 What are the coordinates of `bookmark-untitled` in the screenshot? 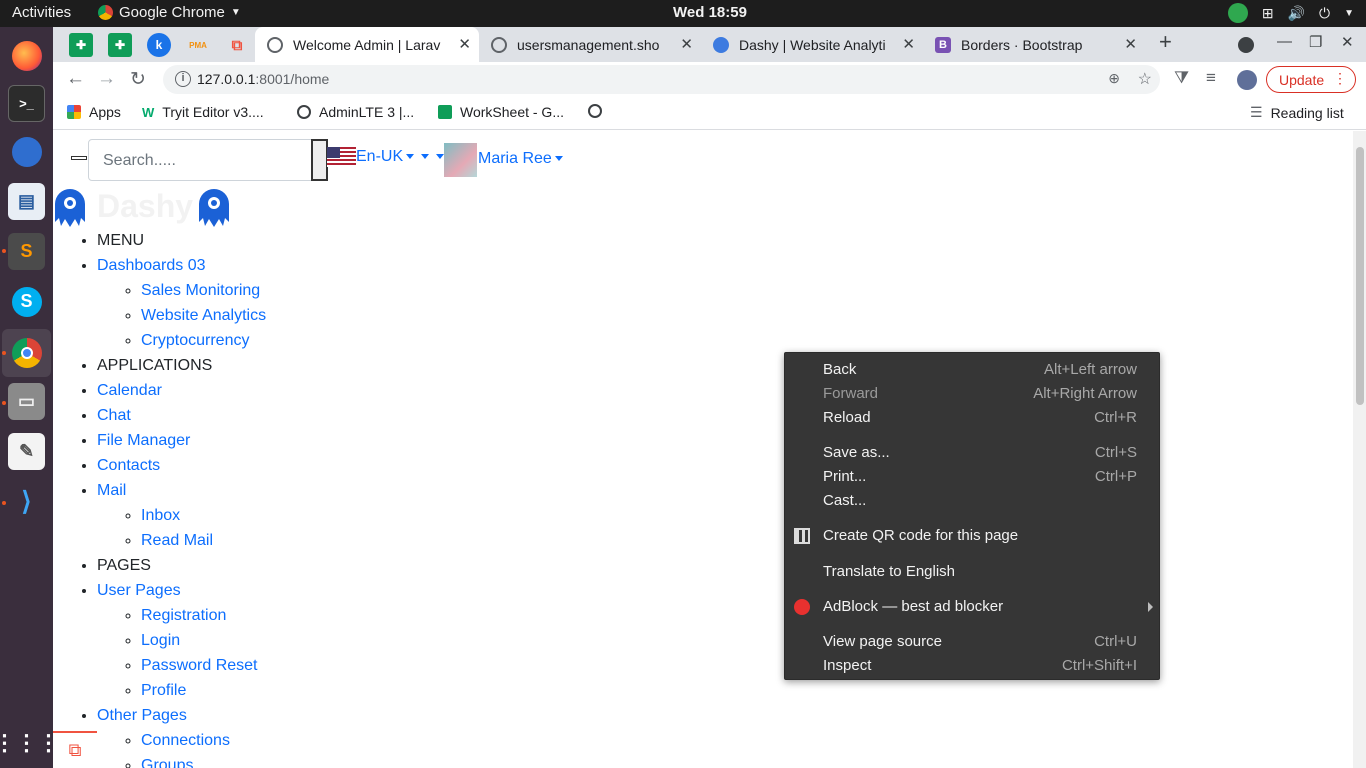 It's located at (595, 111).